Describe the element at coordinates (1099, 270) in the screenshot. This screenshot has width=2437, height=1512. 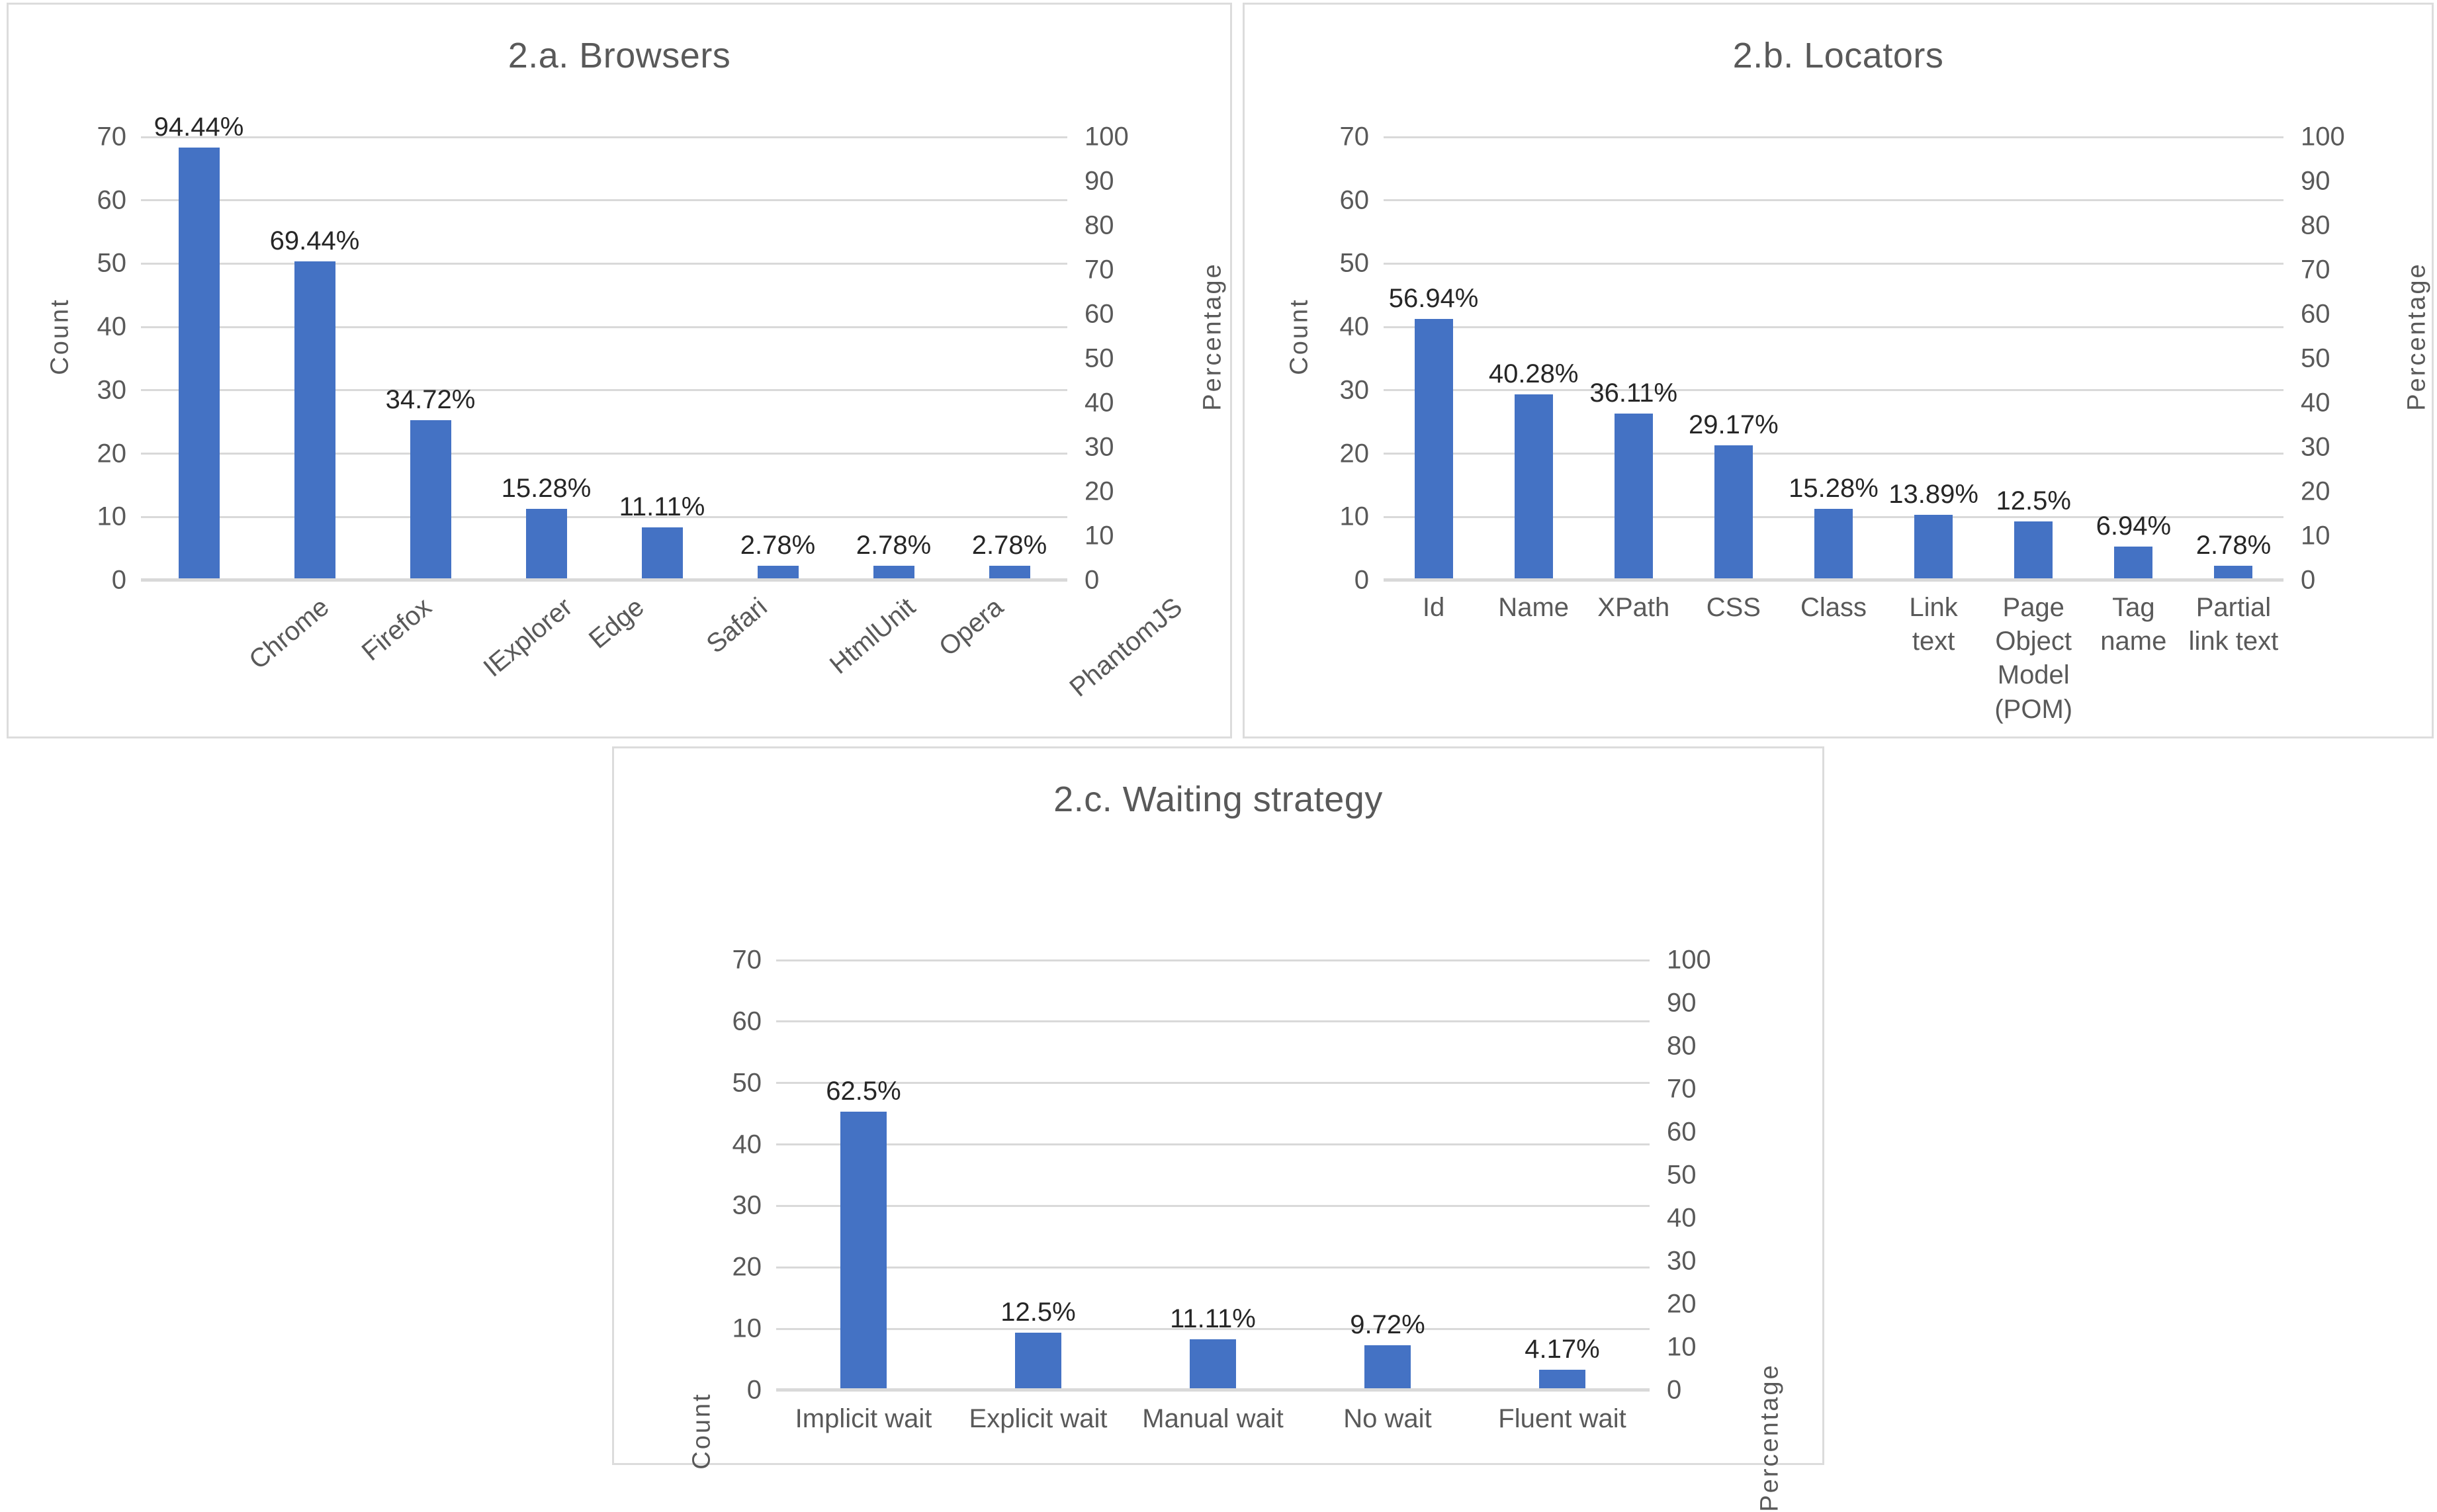
I see `y2-axis-tick-label: 70` at that location.